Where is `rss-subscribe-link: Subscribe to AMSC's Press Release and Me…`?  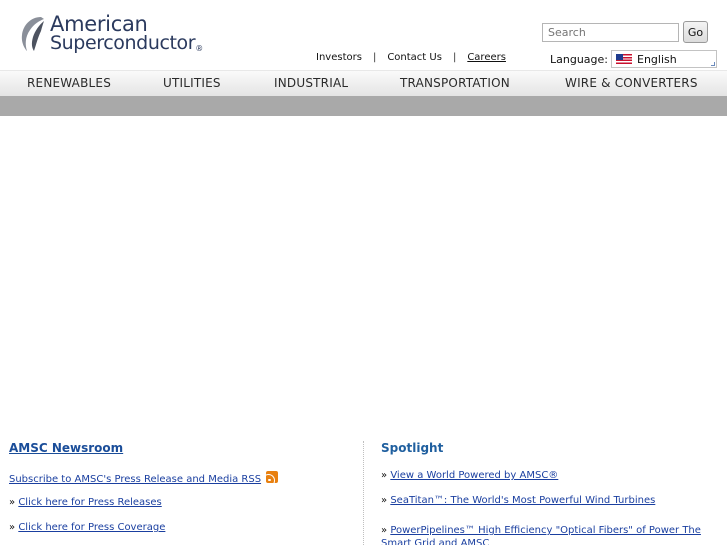
rss-subscribe-link: Subscribe to AMSC's Press Release and Me… is located at coordinates (135, 479).